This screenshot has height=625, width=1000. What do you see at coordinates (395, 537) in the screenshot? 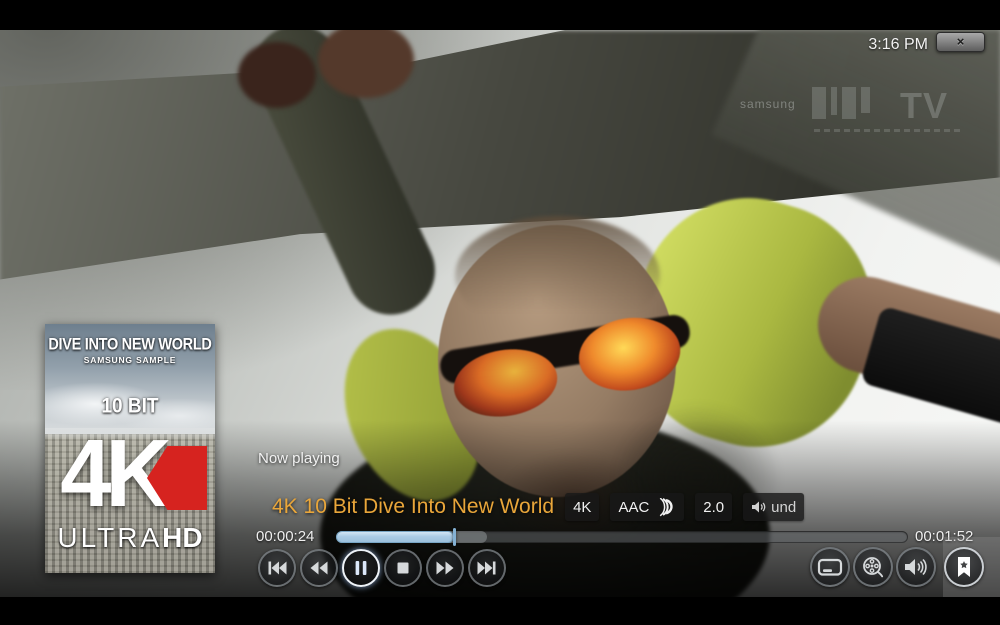
I see `progress-fill` at bounding box center [395, 537].